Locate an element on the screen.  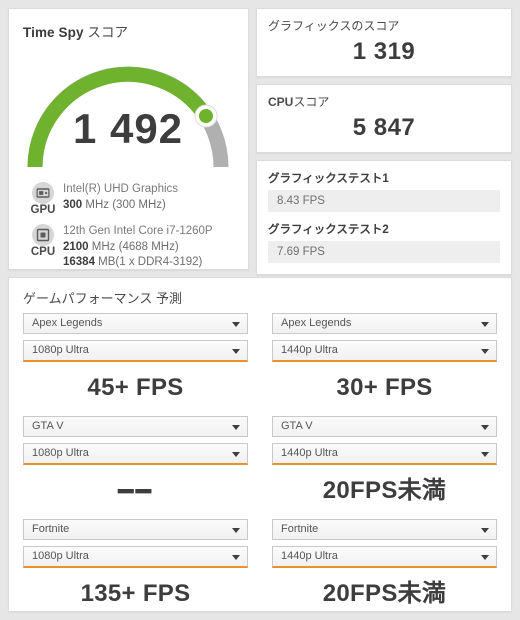
game-performance-title: ゲームパフォーマンス 予測 is located at coordinates (102, 298).